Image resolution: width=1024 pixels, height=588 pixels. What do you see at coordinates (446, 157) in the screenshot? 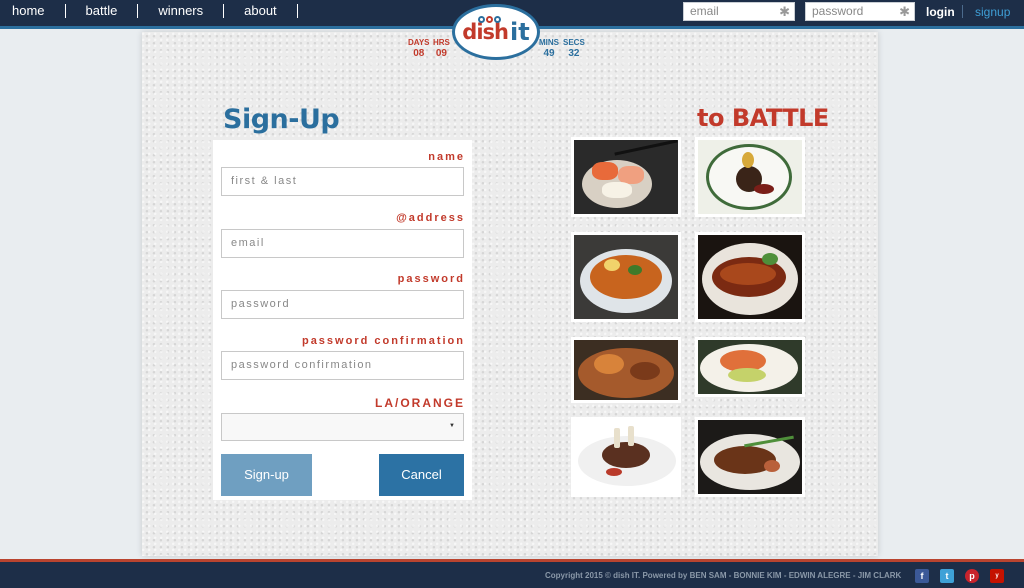
I see `name-label: name` at bounding box center [446, 157].